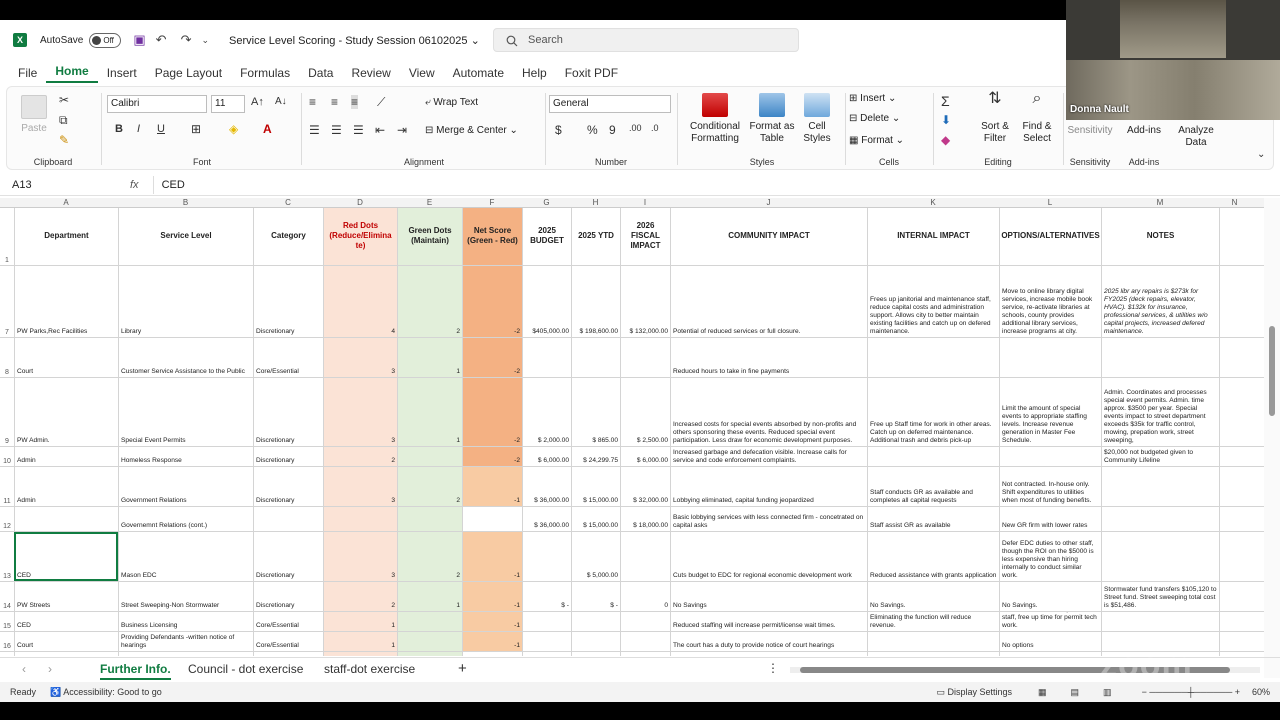 The image size is (1280, 720). What do you see at coordinates (595, 596) in the screenshot?
I see `table-cell: $ -` at bounding box center [595, 596].